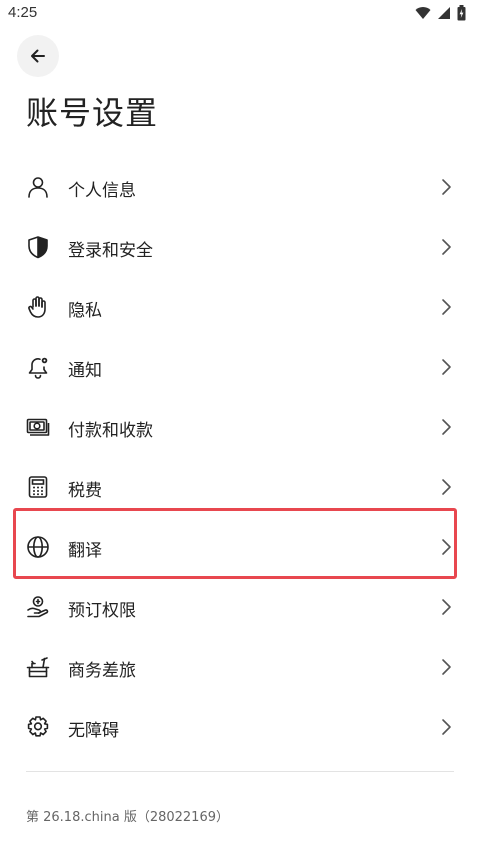 The image size is (480, 853). What do you see at coordinates (85, 371) in the screenshot?
I see `menu-item-label: 通知` at bounding box center [85, 371].